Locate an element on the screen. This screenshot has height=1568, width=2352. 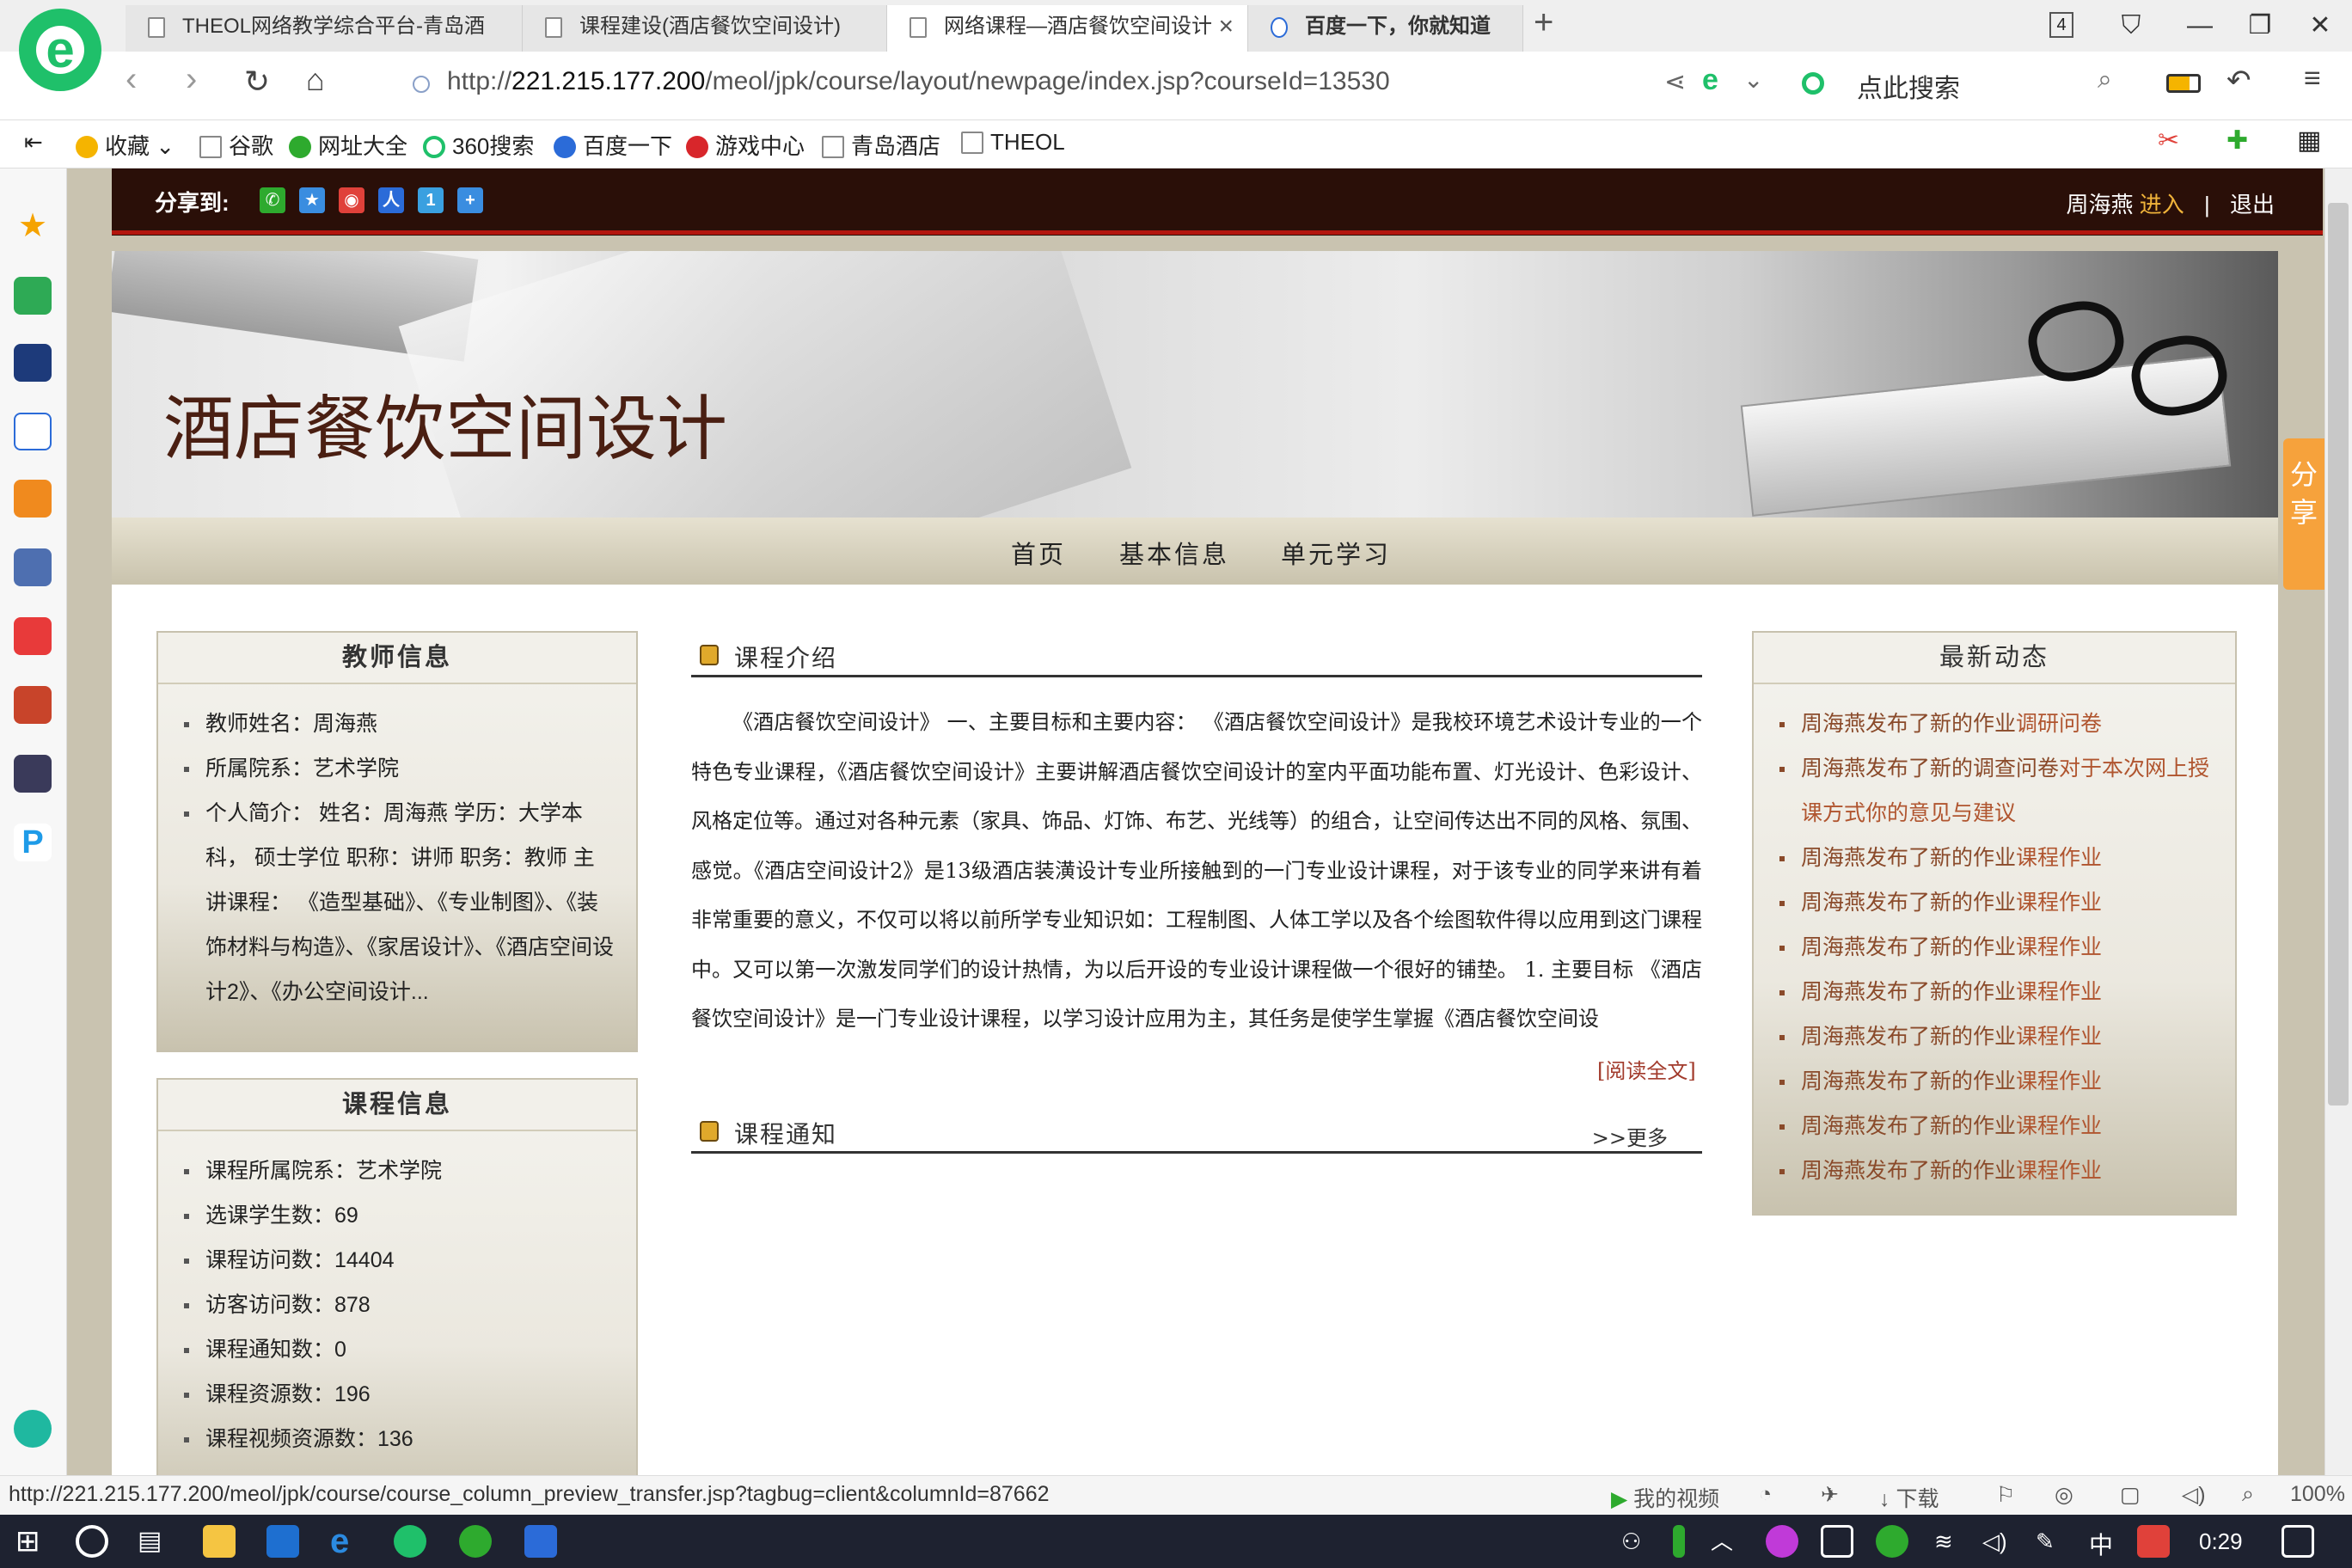
battery-icon is located at coordinates (2183, 83).